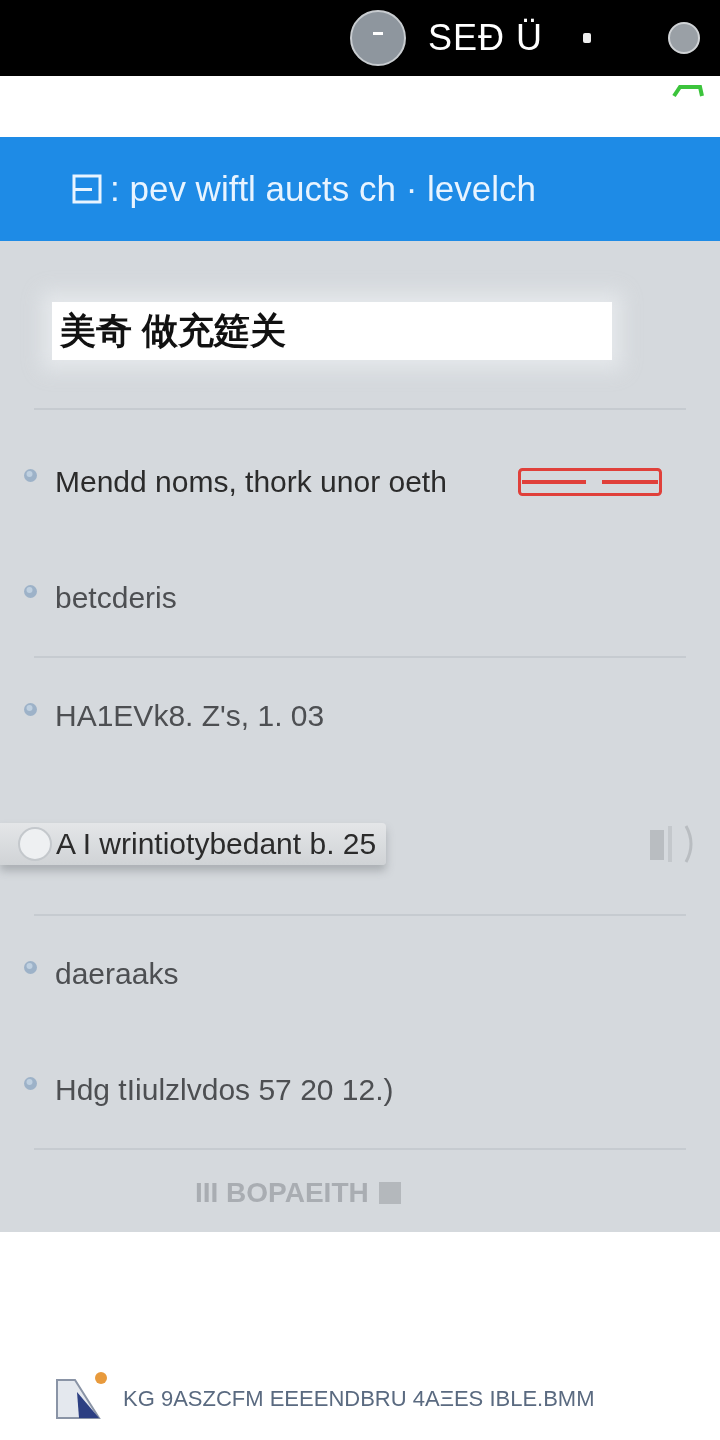 The image size is (720, 1440). Describe the element at coordinates (216, 844) in the screenshot. I see `list-item-text: A I wrintiotybedant b. 25` at that location.